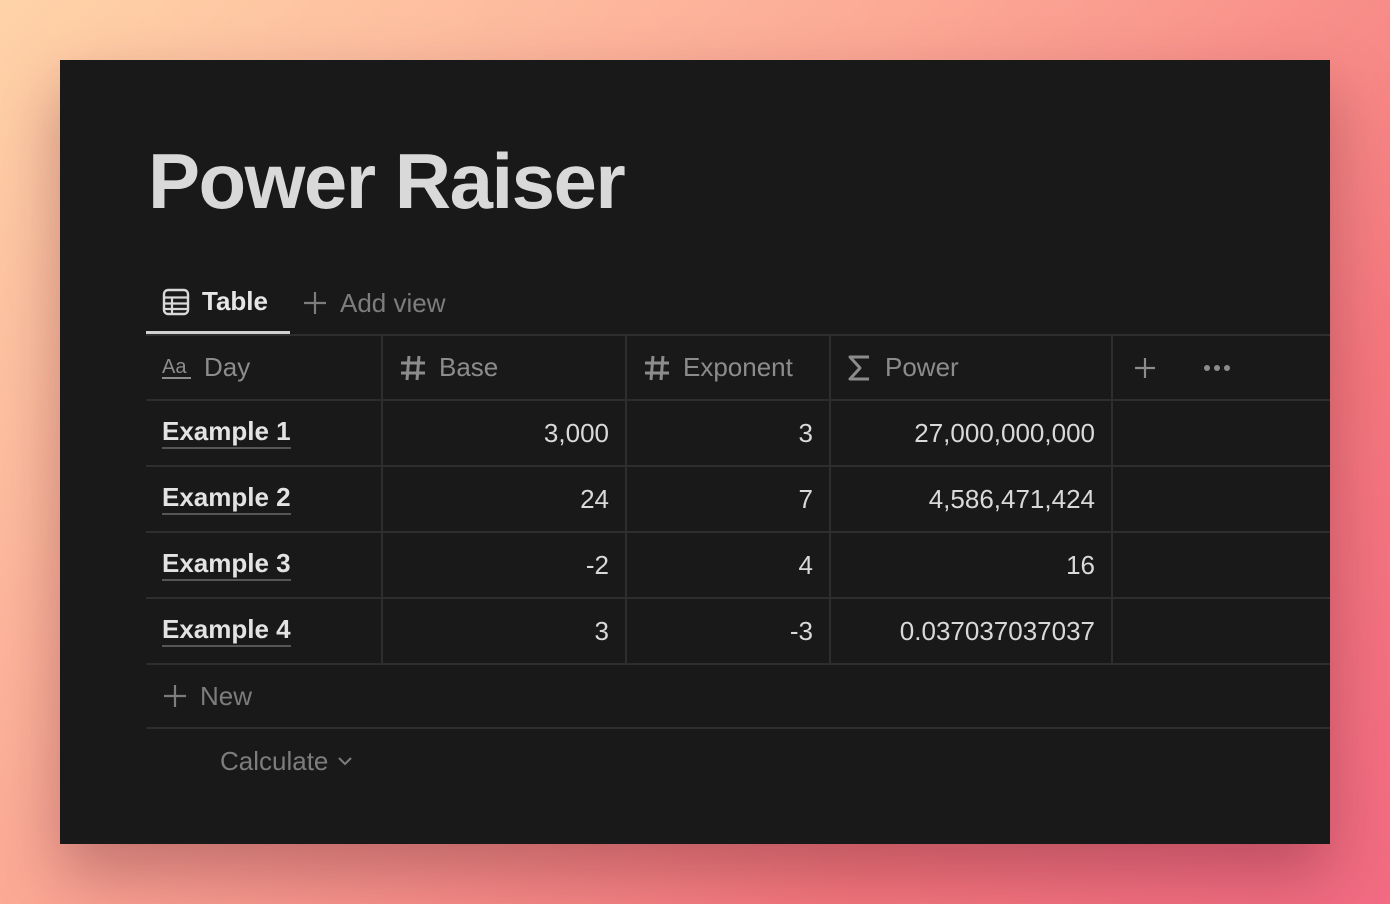  What do you see at coordinates (972, 499) in the screenshot?
I see `cell-power: 4,586,471,424` at bounding box center [972, 499].